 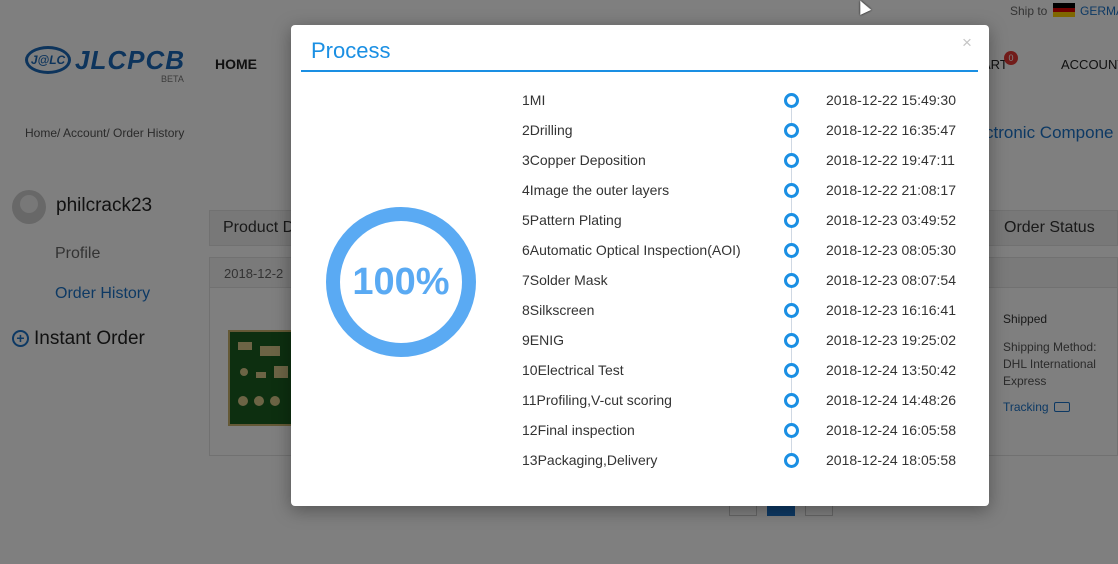 What do you see at coordinates (640, 102) in the screenshot?
I see `process-step: 1MI 2018-12-22 15:49:30` at bounding box center [640, 102].